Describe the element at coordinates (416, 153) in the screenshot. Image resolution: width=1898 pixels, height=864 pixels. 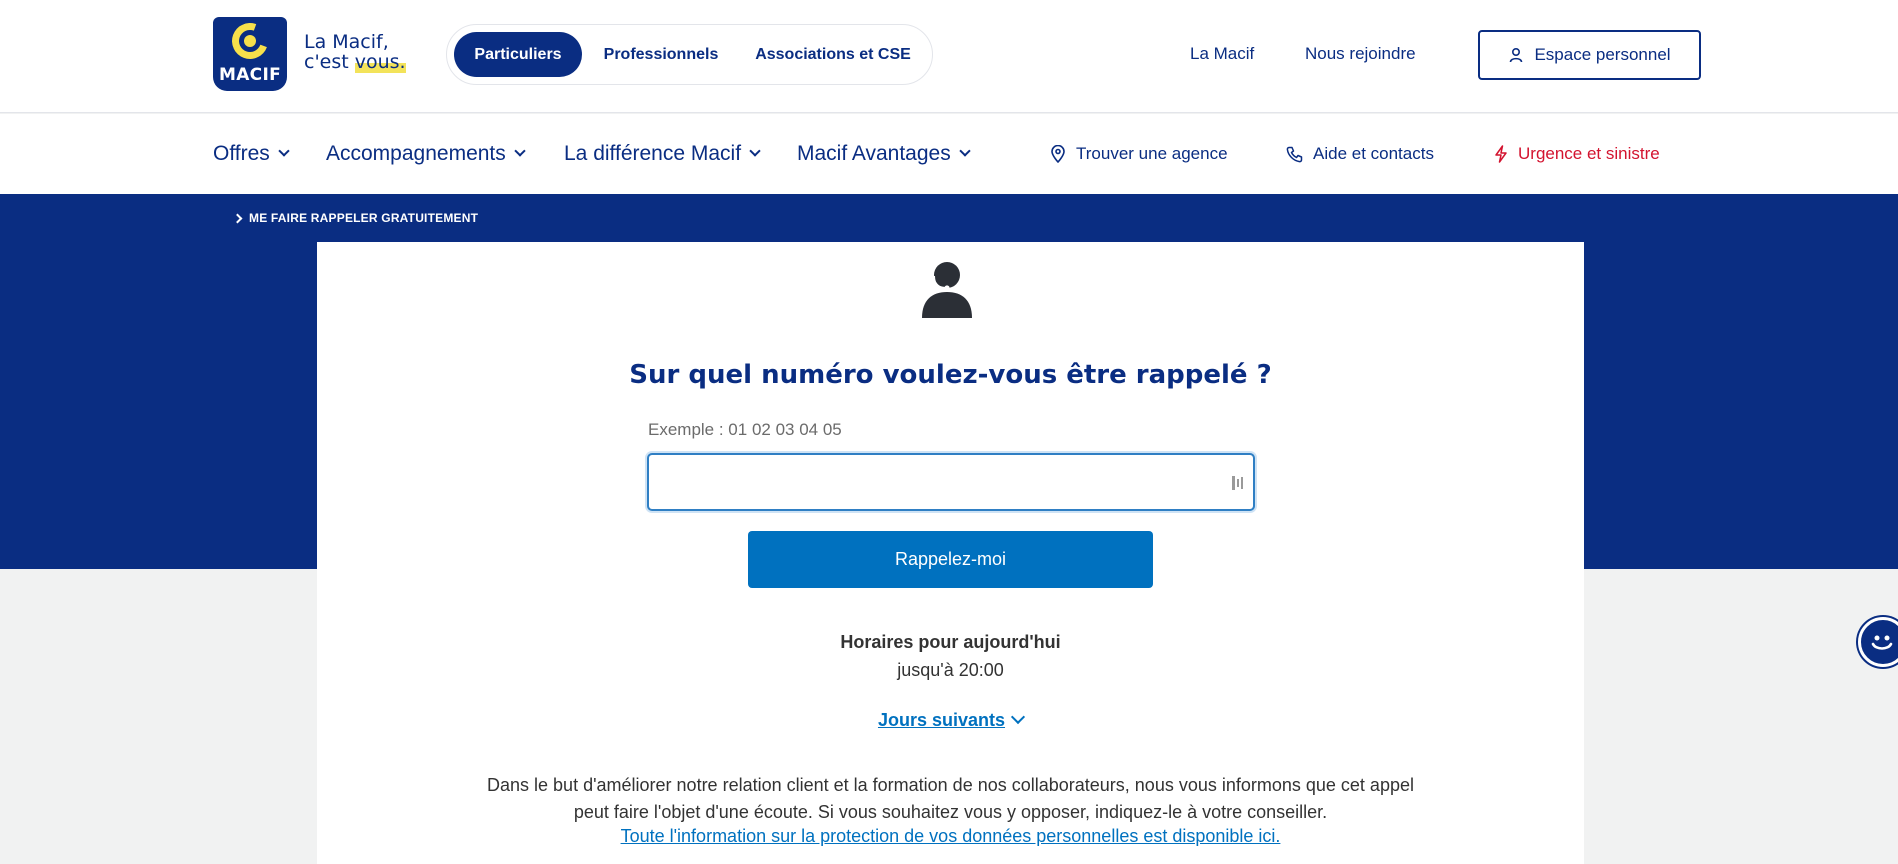
I see `nav-accompagnements-label: Accompagnements` at that location.